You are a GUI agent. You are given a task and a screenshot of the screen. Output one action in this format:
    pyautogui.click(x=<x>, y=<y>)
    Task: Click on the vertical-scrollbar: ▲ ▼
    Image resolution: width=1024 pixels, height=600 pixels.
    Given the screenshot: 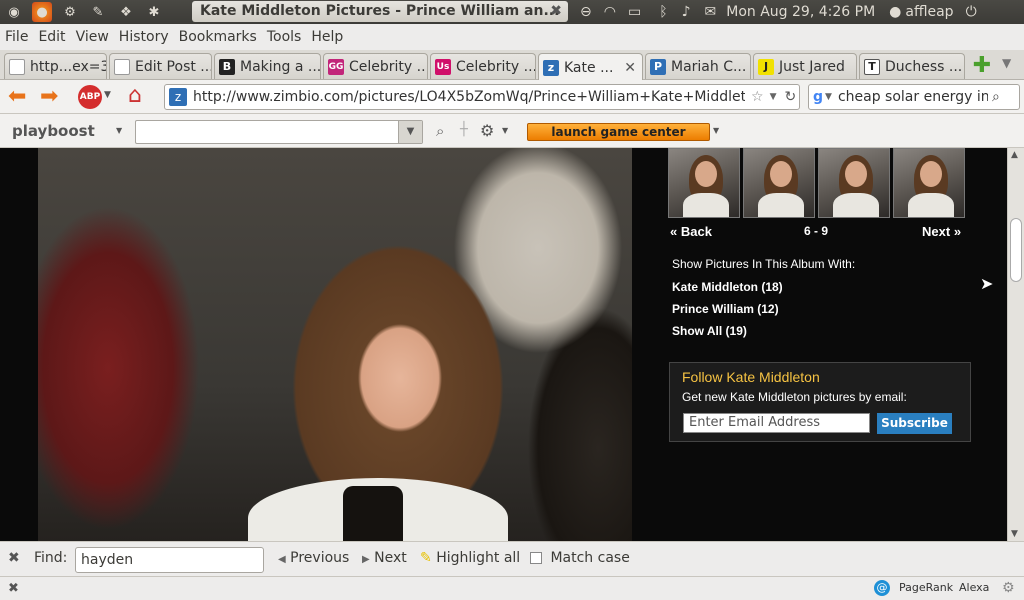 What is the action you would take?
    pyautogui.click(x=1015, y=344)
    